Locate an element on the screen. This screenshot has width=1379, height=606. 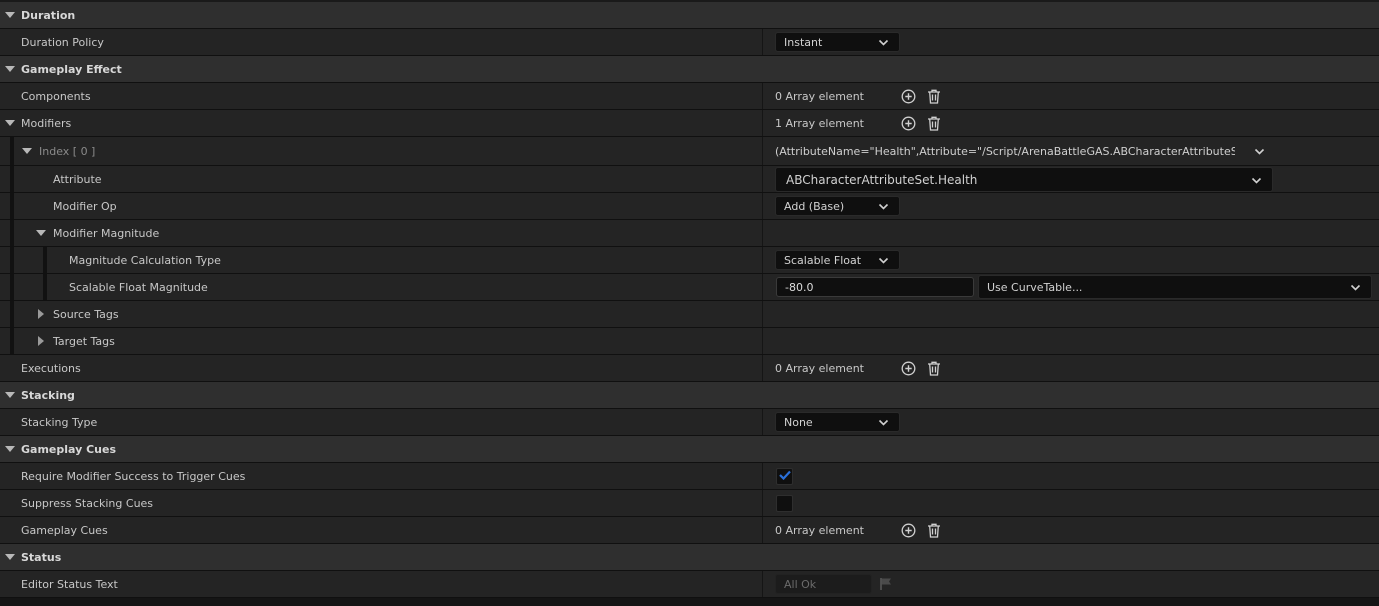
combo-value: Scalable Float is located at coordinates (823, 260).